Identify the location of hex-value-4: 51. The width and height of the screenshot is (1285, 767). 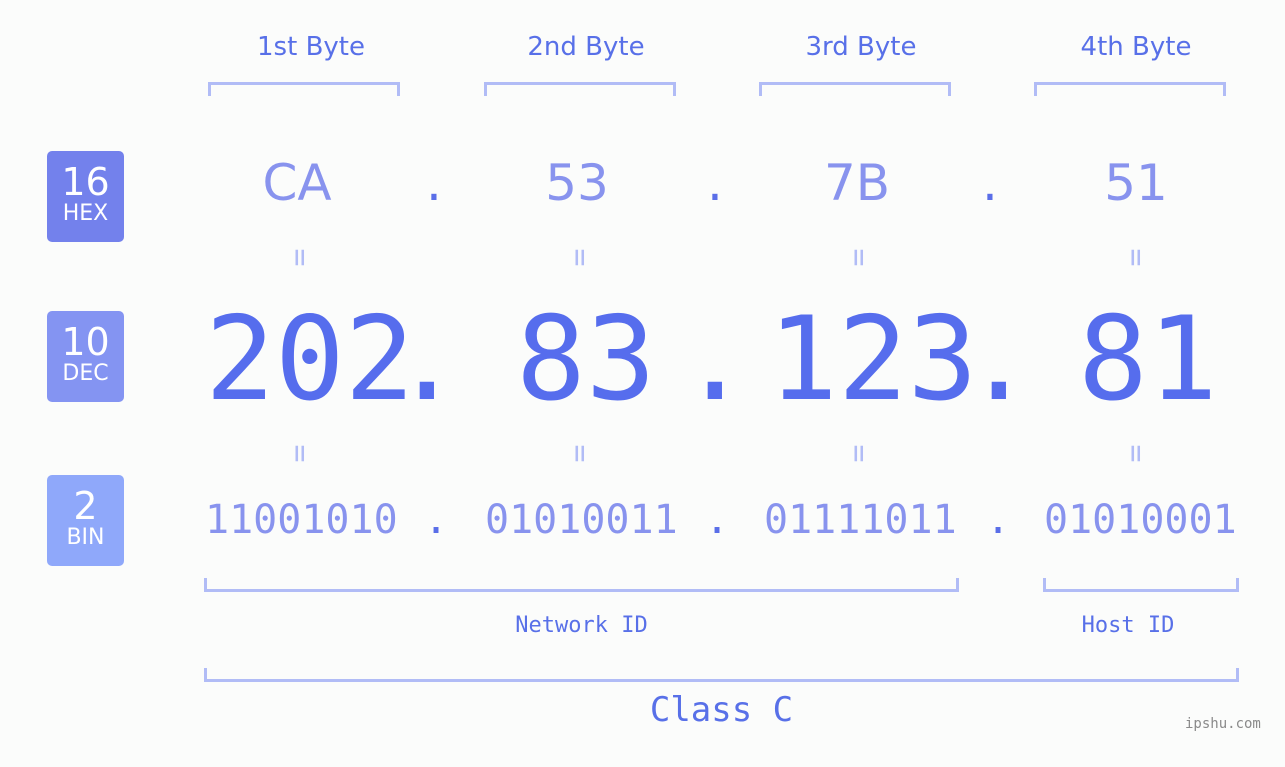
(1136, 183).